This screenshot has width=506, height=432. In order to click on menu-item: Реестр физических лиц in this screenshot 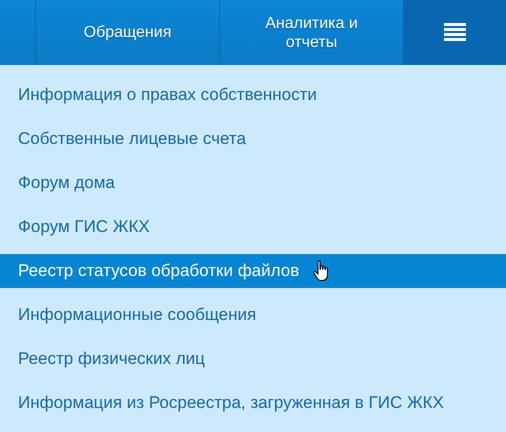, I will do `click(253, 359)`.